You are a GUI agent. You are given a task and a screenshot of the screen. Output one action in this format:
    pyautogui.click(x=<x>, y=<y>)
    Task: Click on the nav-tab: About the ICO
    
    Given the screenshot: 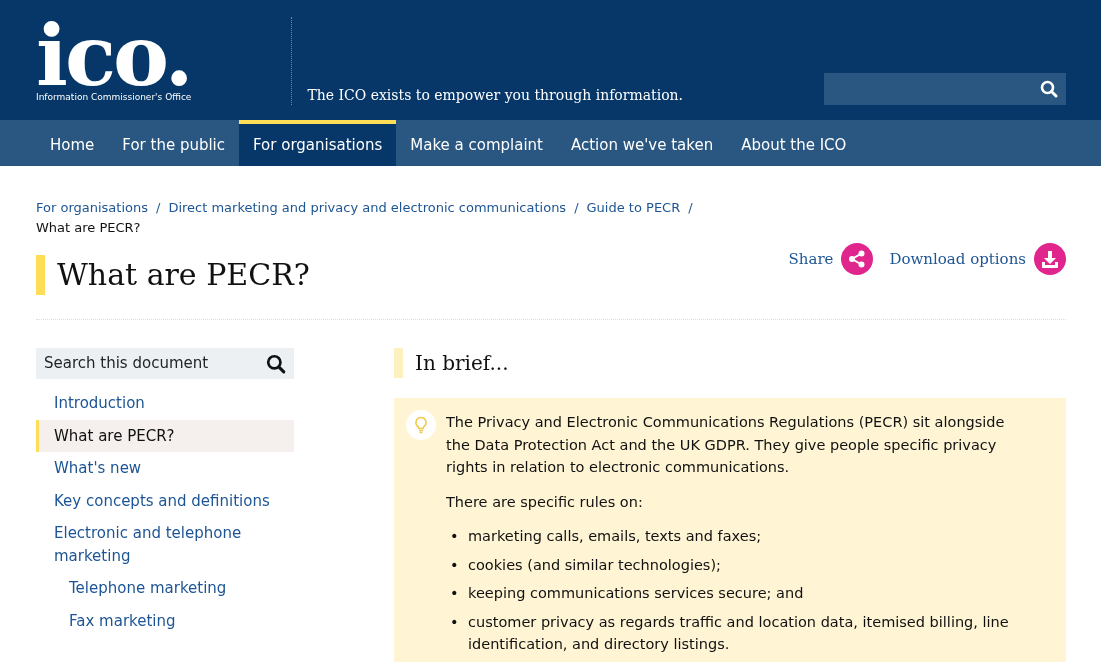 What is the action you would take?
    pyautogui.click(x=794, y=143)
    